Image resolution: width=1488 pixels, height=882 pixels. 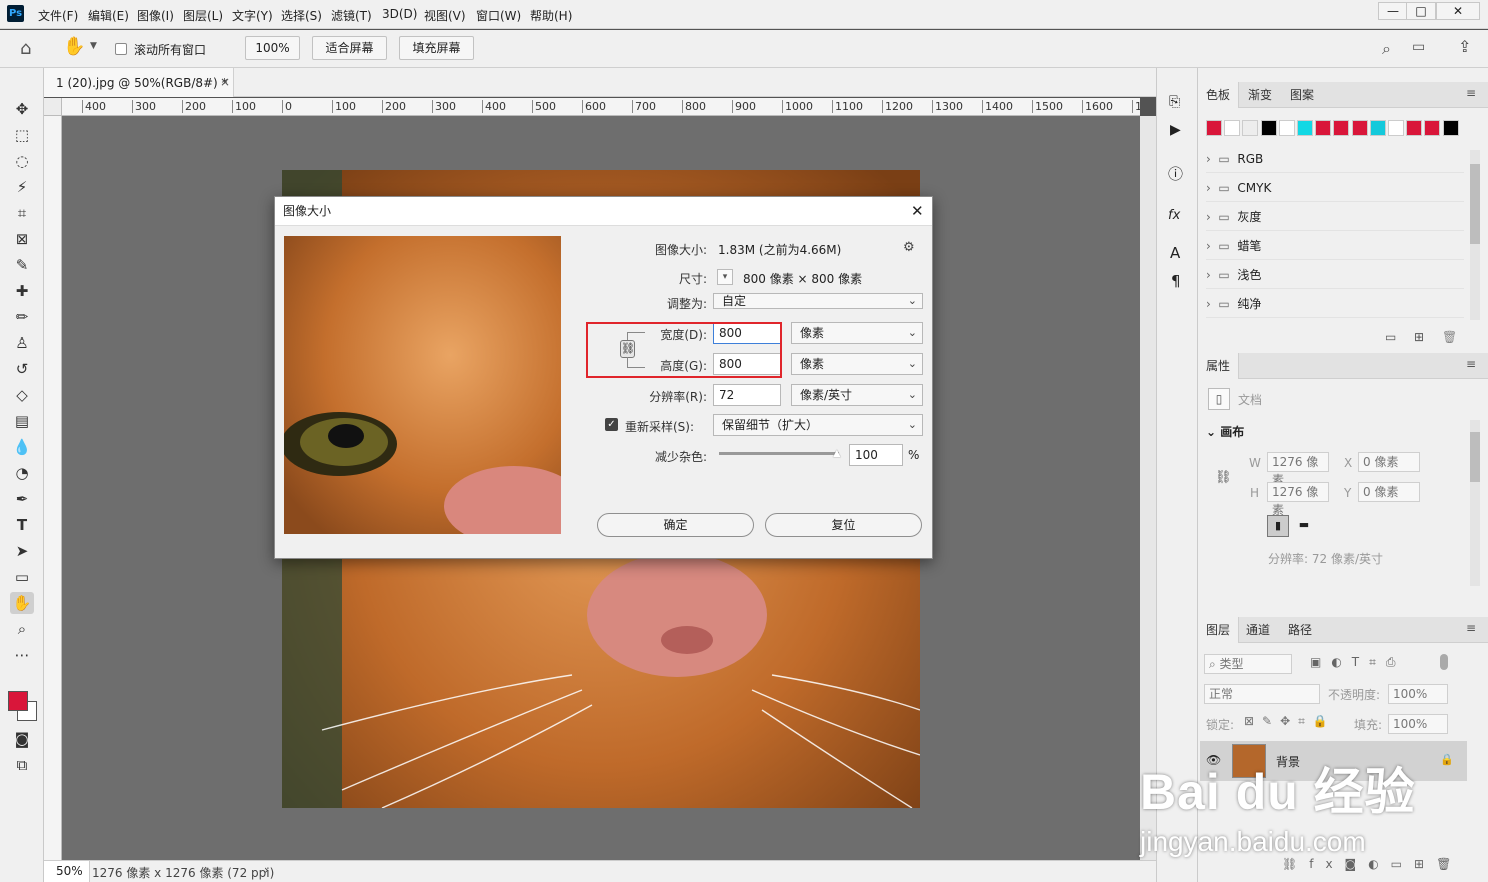 What do you see at coordinates (22, 369) in the screenshot?
I see `history-brush-icon: ↺` at bounding box center [22, 369].